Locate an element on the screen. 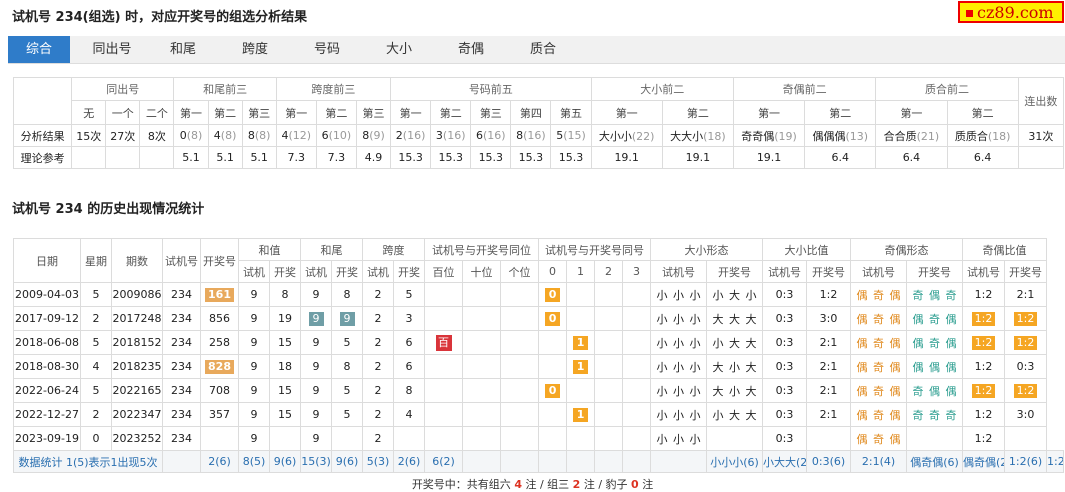 The height and width of the screenshot is (492, 1065). tab-同出号: 同出号 is located at coordinates (112, 49).